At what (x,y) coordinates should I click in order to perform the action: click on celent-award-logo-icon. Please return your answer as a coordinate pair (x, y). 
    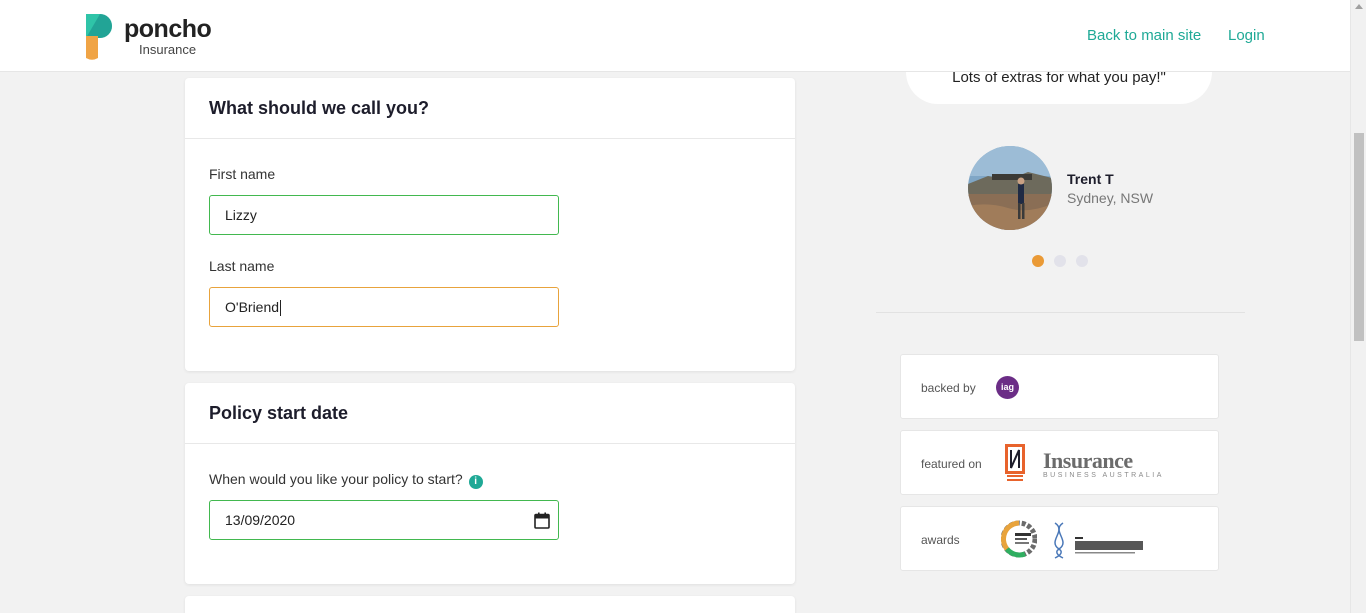
    Looking at the image, I should click on (1019, 539).